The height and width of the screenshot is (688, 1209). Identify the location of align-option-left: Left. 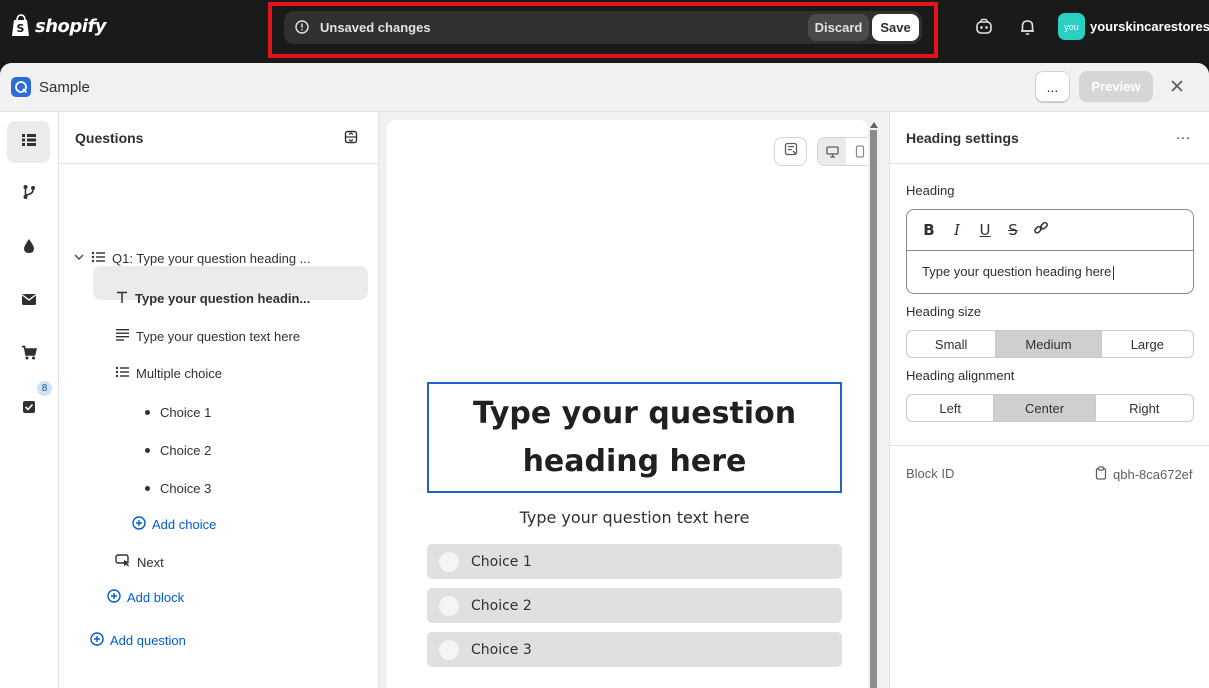
(951, 408).